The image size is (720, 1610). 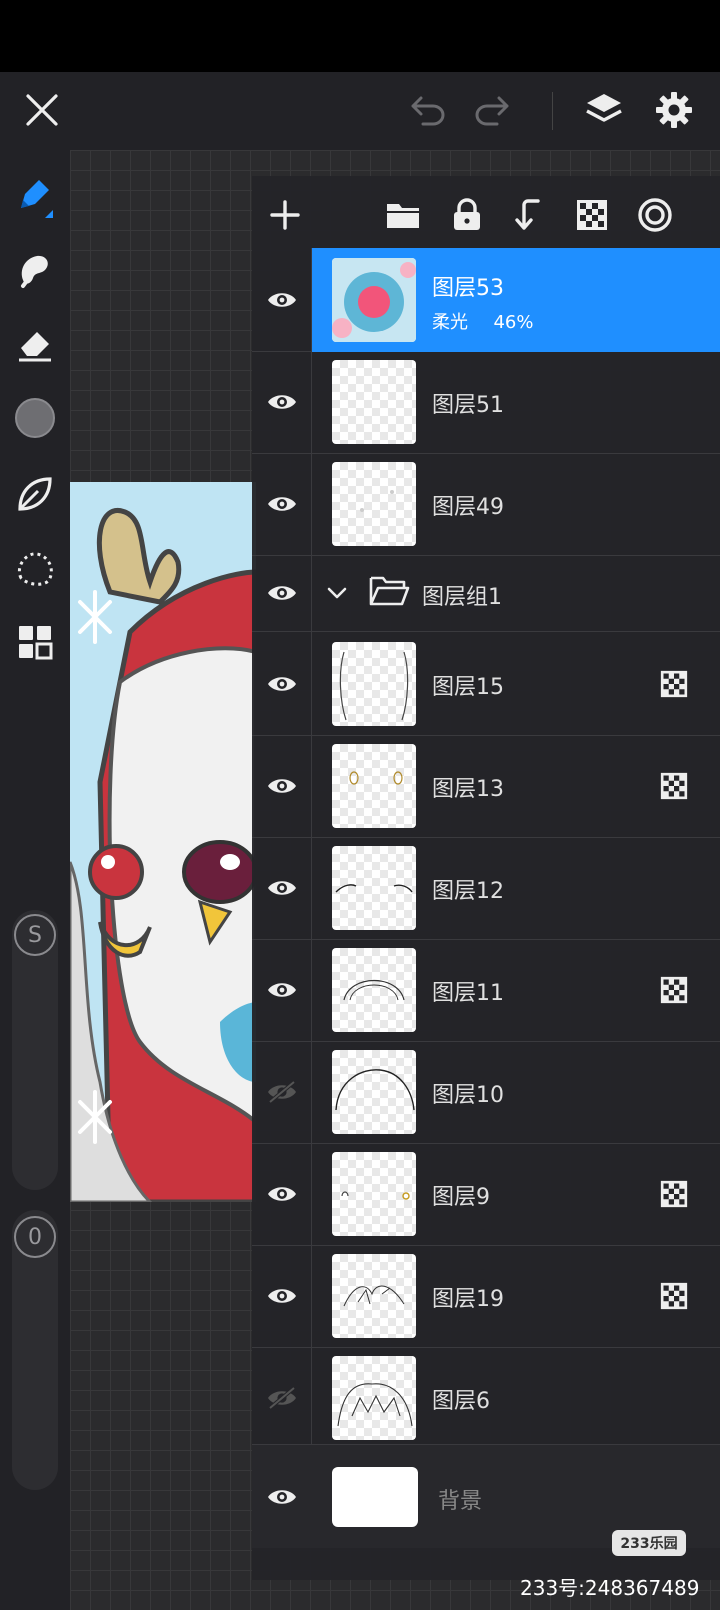 What do you see at coordinates (468, 993) in the screenshot?
I see `layer-name: 图层11` at bounding box center [468, 993].